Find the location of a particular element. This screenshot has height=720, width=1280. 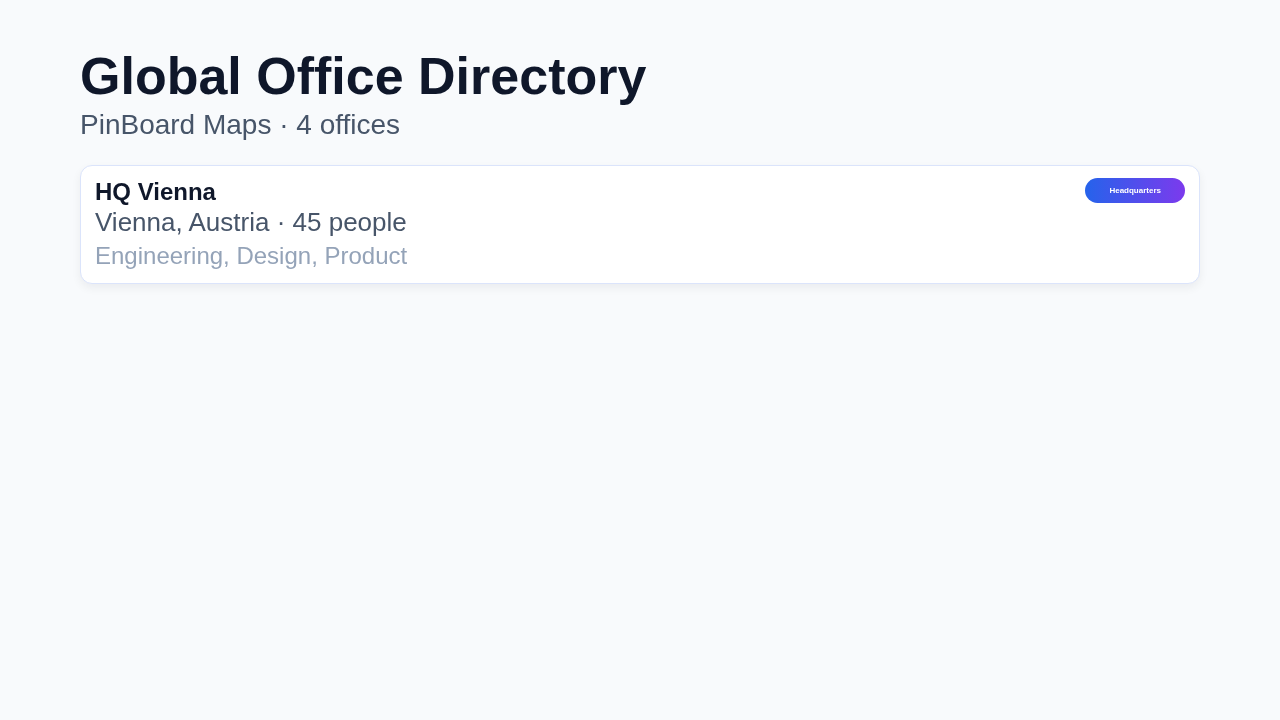

page-title: Global Office Directory is located at coordinates (364, 77).